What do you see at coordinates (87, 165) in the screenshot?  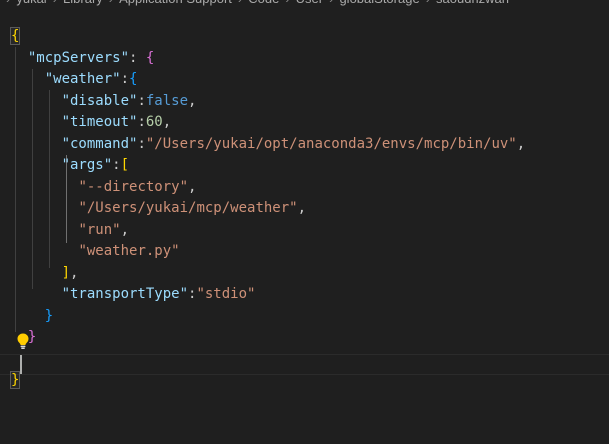 I see `code-token: "args"` at bounding box center [87, 165].